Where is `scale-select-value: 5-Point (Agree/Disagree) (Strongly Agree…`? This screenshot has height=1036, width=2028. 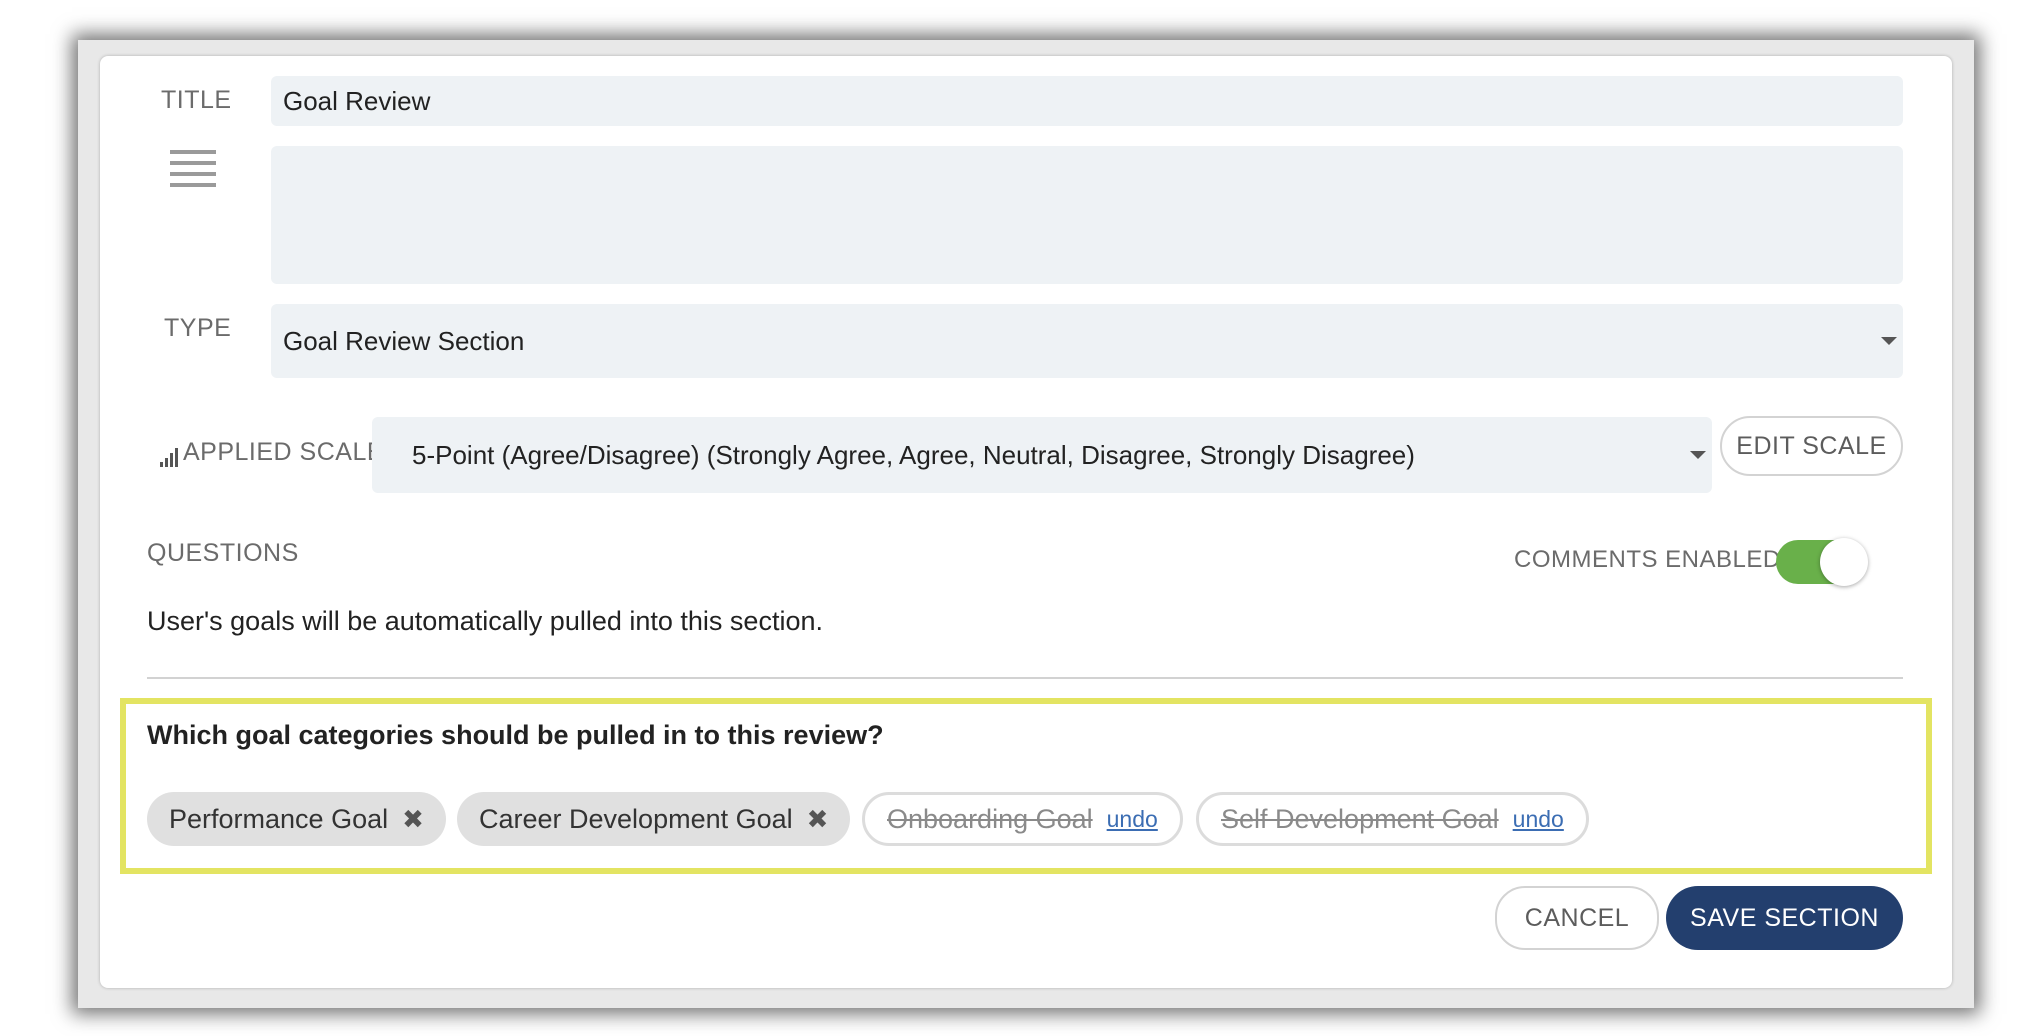
scale-select-value: 5-Point (Agree/Disagree) (Strongly Agree… is located at coordinates (913, 454).